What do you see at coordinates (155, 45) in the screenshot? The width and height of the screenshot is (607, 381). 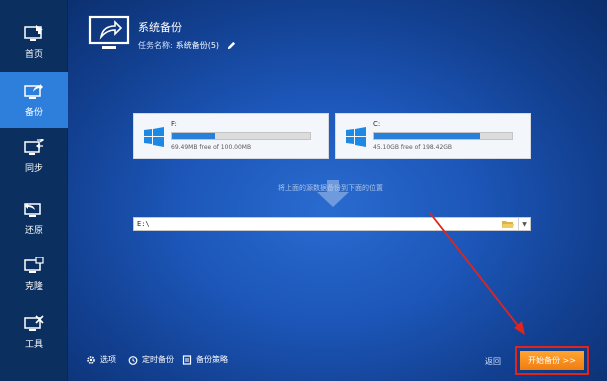 I see `task-name-label: 任务名称:` at bounding box center [155, 45].